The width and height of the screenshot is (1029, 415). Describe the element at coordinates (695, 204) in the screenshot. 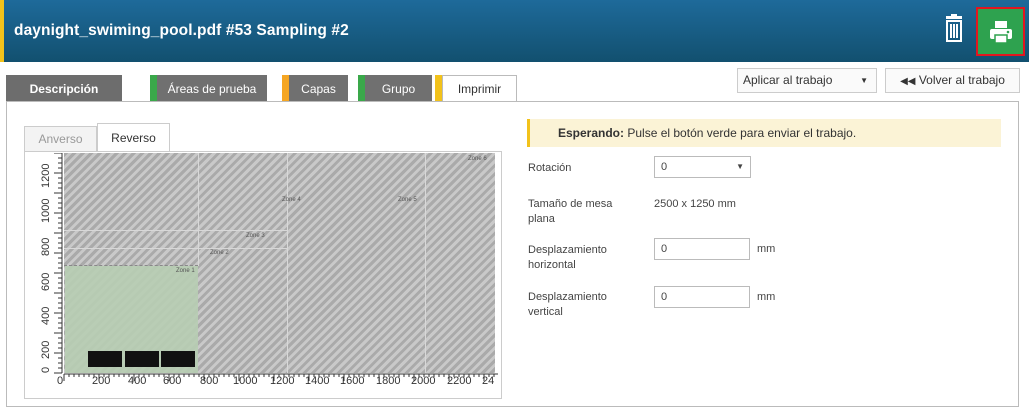

I see `table-size-value: 2500 x 1250 mm` at that location.